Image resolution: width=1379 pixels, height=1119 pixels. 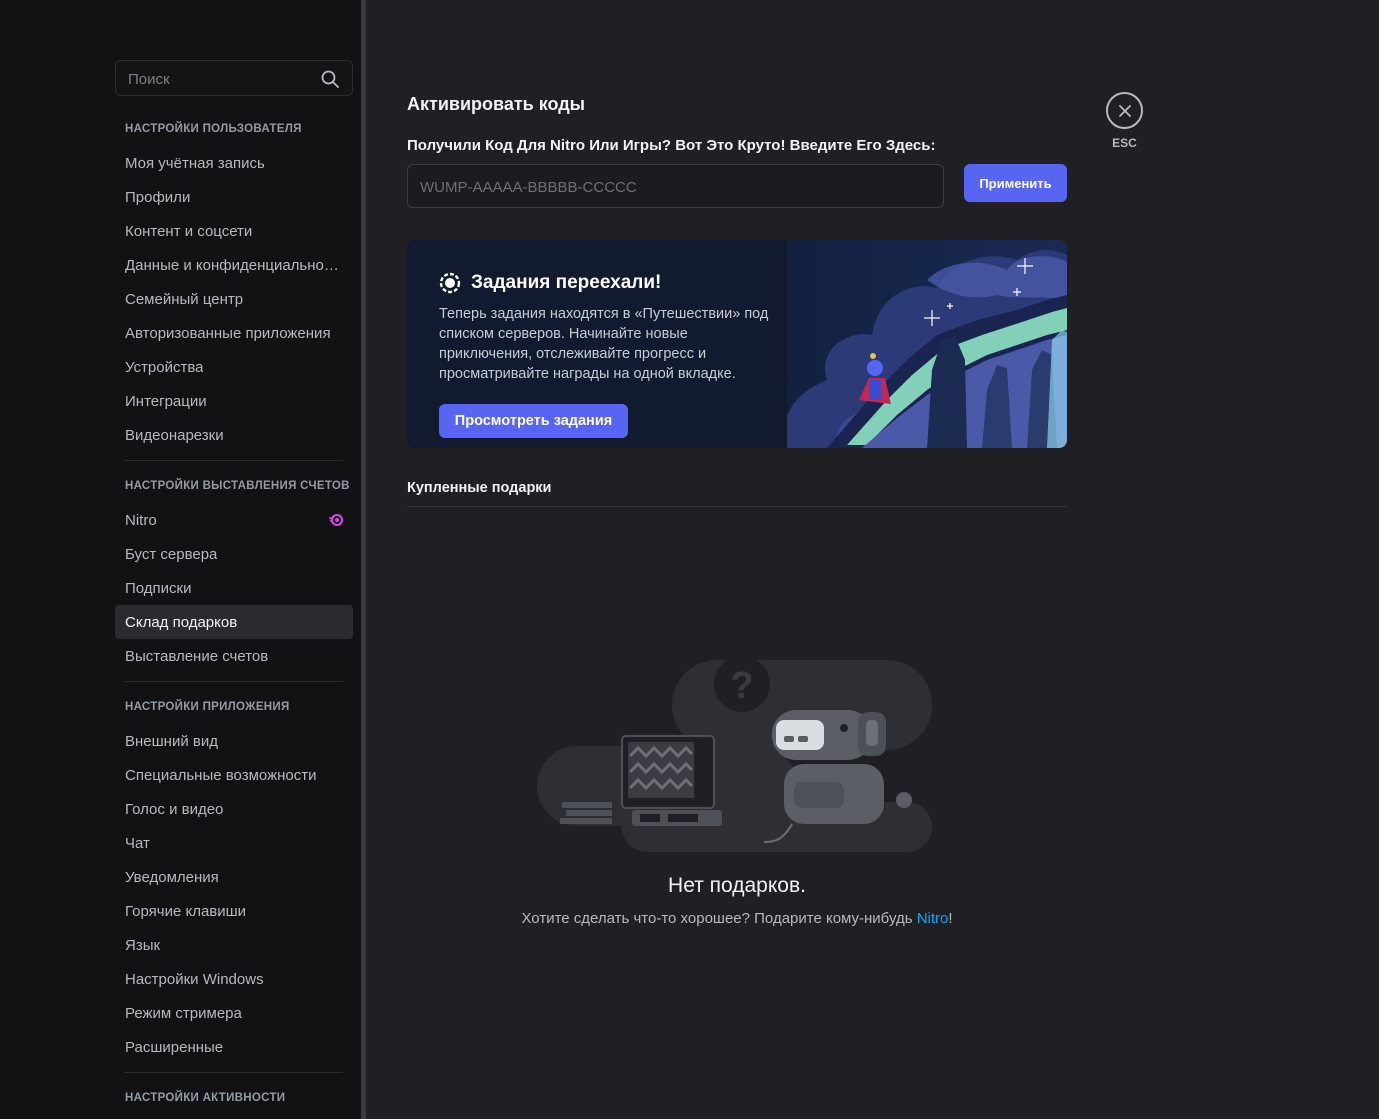 I want to click on sidebar-item-label: Голос и видео, so click(x=174, y=809).